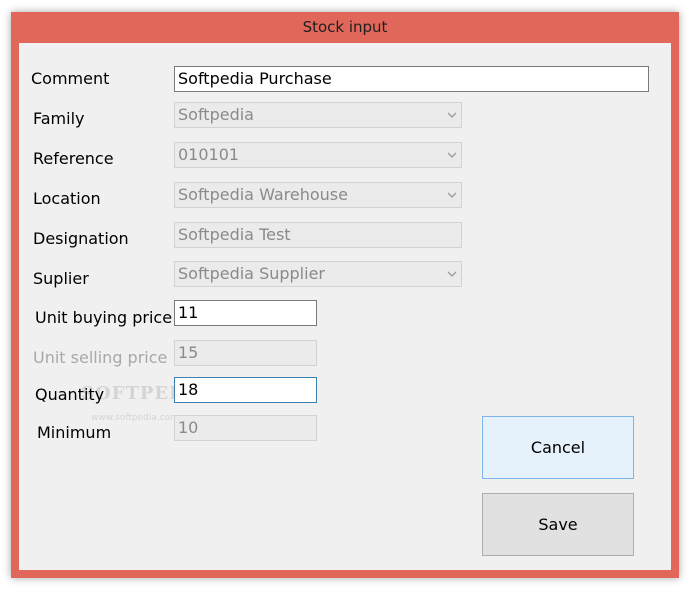 The width and height of the screenshot is (698, 598). What do you see at coordinates (558, 447) in the screenshot?
I see `cancel-button: Cancel` at bounding box center [558, 447].